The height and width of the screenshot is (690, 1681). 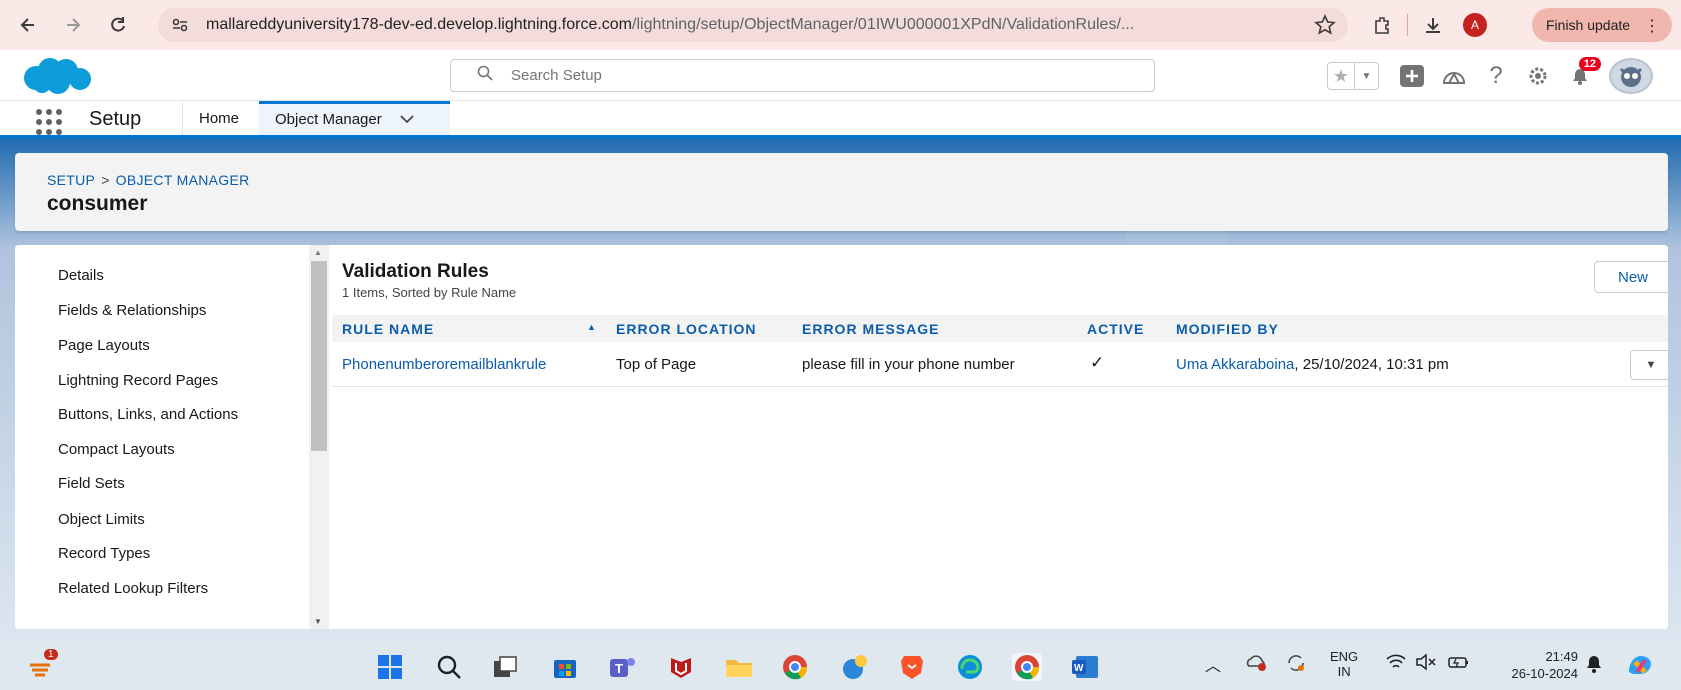 I want to click on chevron-down-icon, so click(x=407, y=119).